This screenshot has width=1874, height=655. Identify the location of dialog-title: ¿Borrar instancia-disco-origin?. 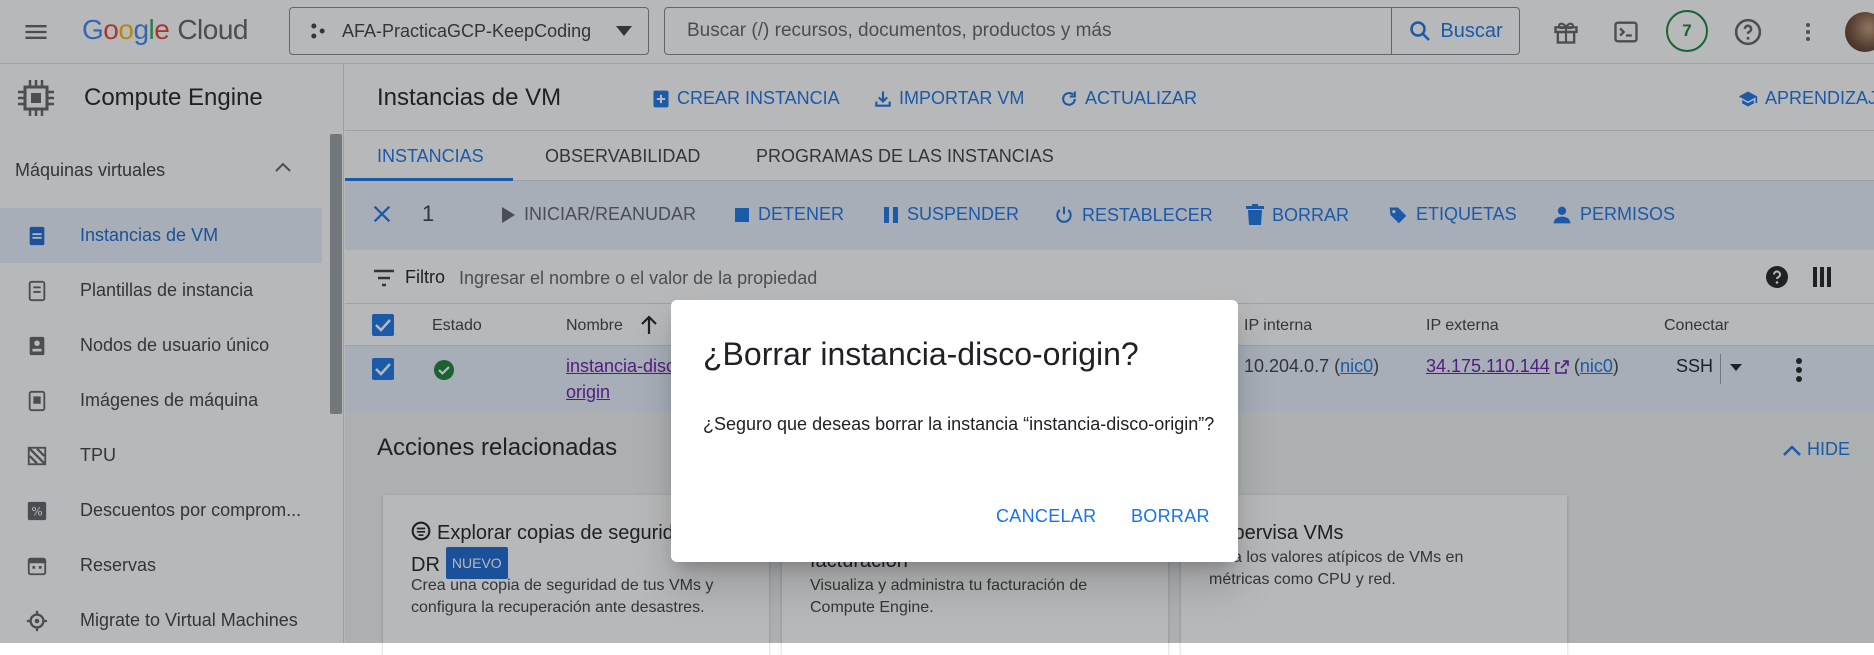
(921, 354).